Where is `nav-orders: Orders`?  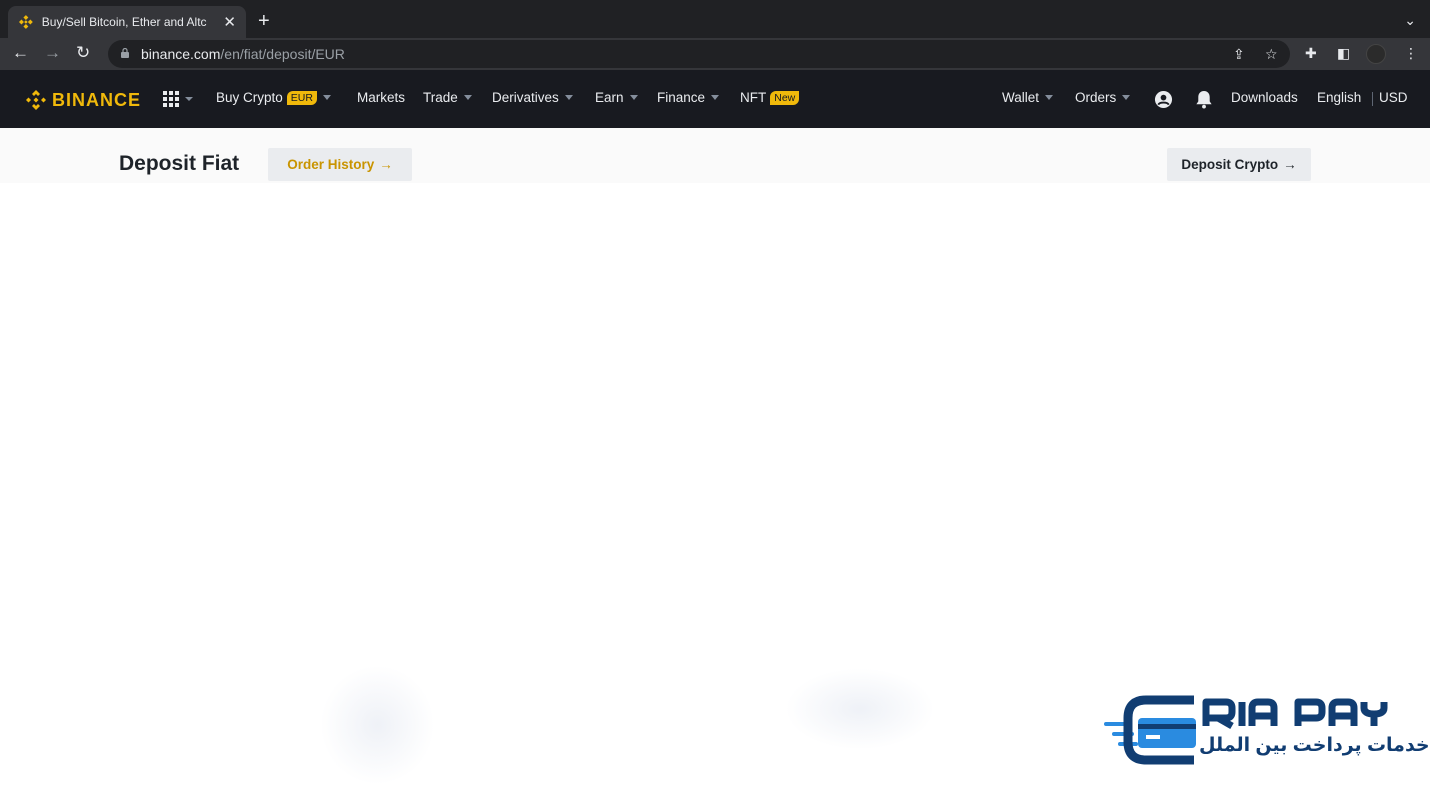
nav-orders: Orders is located at coordinates (1103, 97).